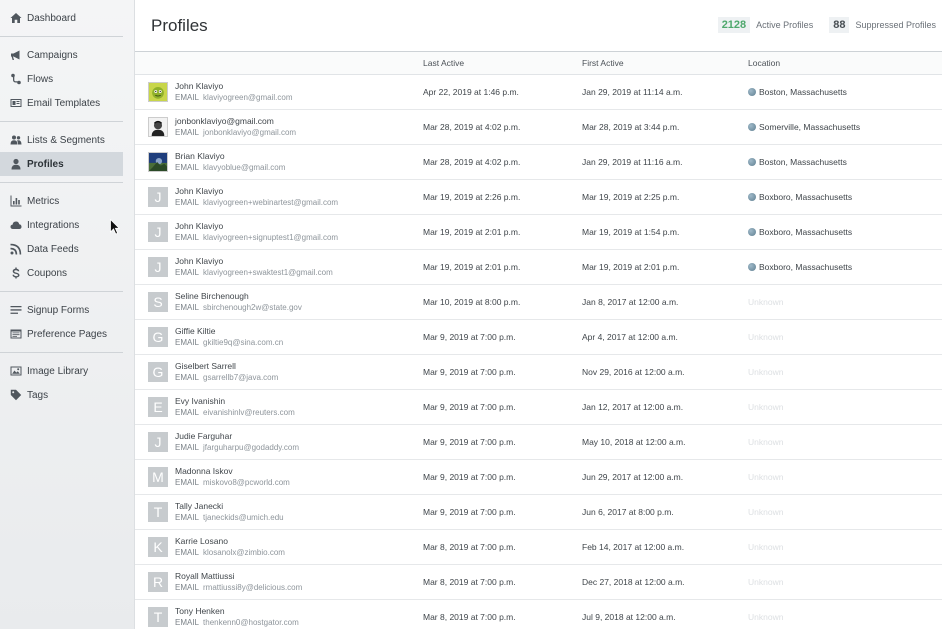  Describe the element at coordinates (229, 506) in the screenshot. I see `profile-name-link: Tally Janecki` at that location.